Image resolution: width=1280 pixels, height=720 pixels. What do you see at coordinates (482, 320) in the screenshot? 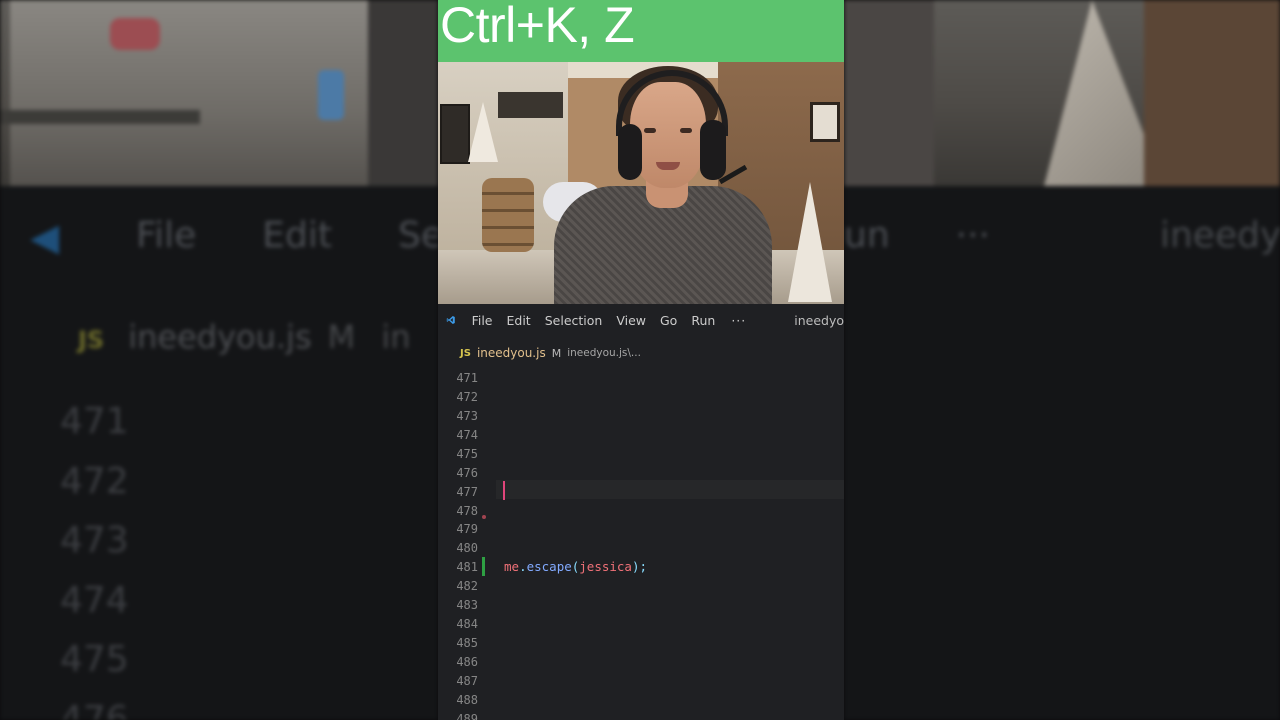
I see `menu-file: File` at bounding box center [482, 320].